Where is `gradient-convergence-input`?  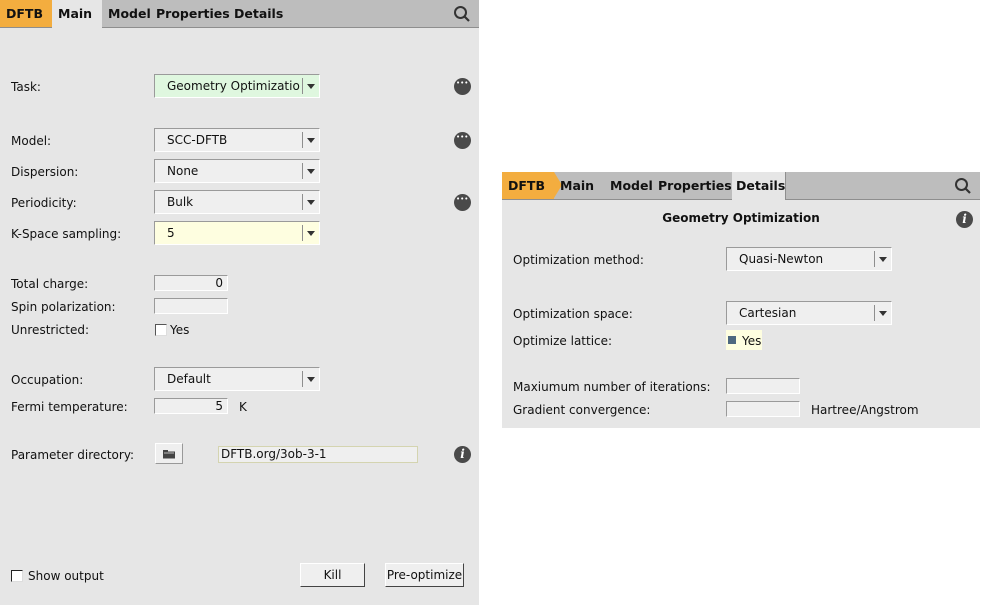 gradient-convergence-input is located at coordinates (763, 409).